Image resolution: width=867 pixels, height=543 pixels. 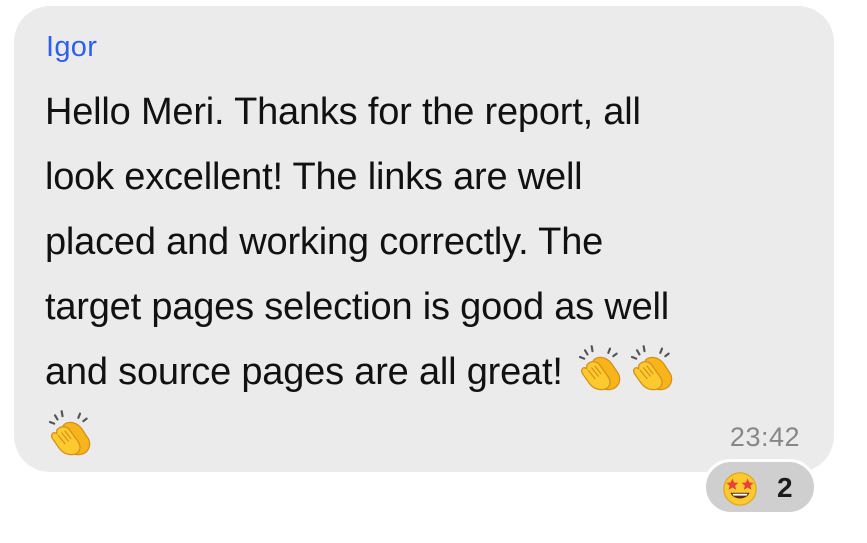 What do you see at coordinates (314, 177) in the screenshot?
I see `message-line: look excellent! The links are well` at bounding box center [314, 177].